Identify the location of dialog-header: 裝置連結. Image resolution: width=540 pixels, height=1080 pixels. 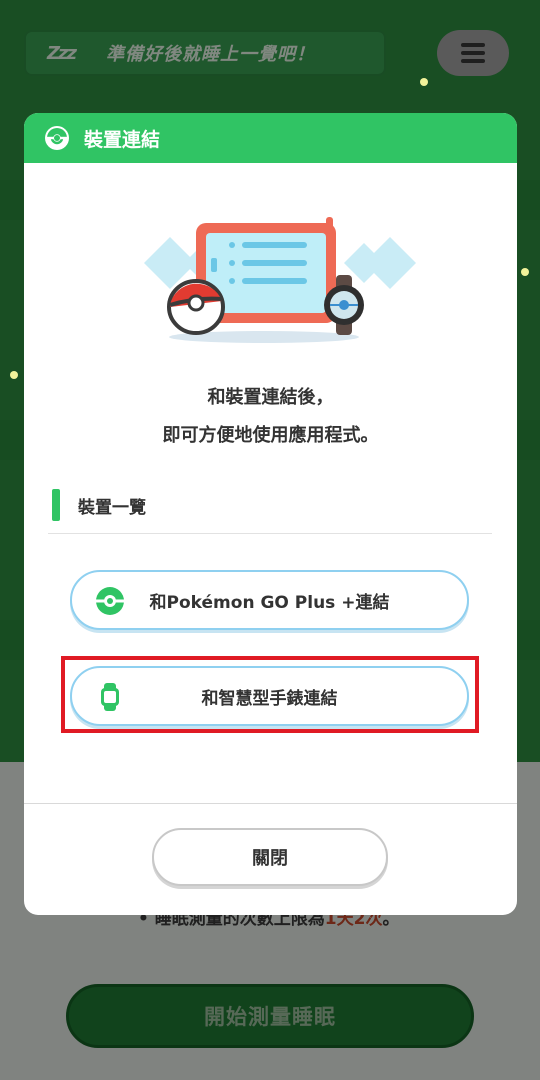
(270, 138).